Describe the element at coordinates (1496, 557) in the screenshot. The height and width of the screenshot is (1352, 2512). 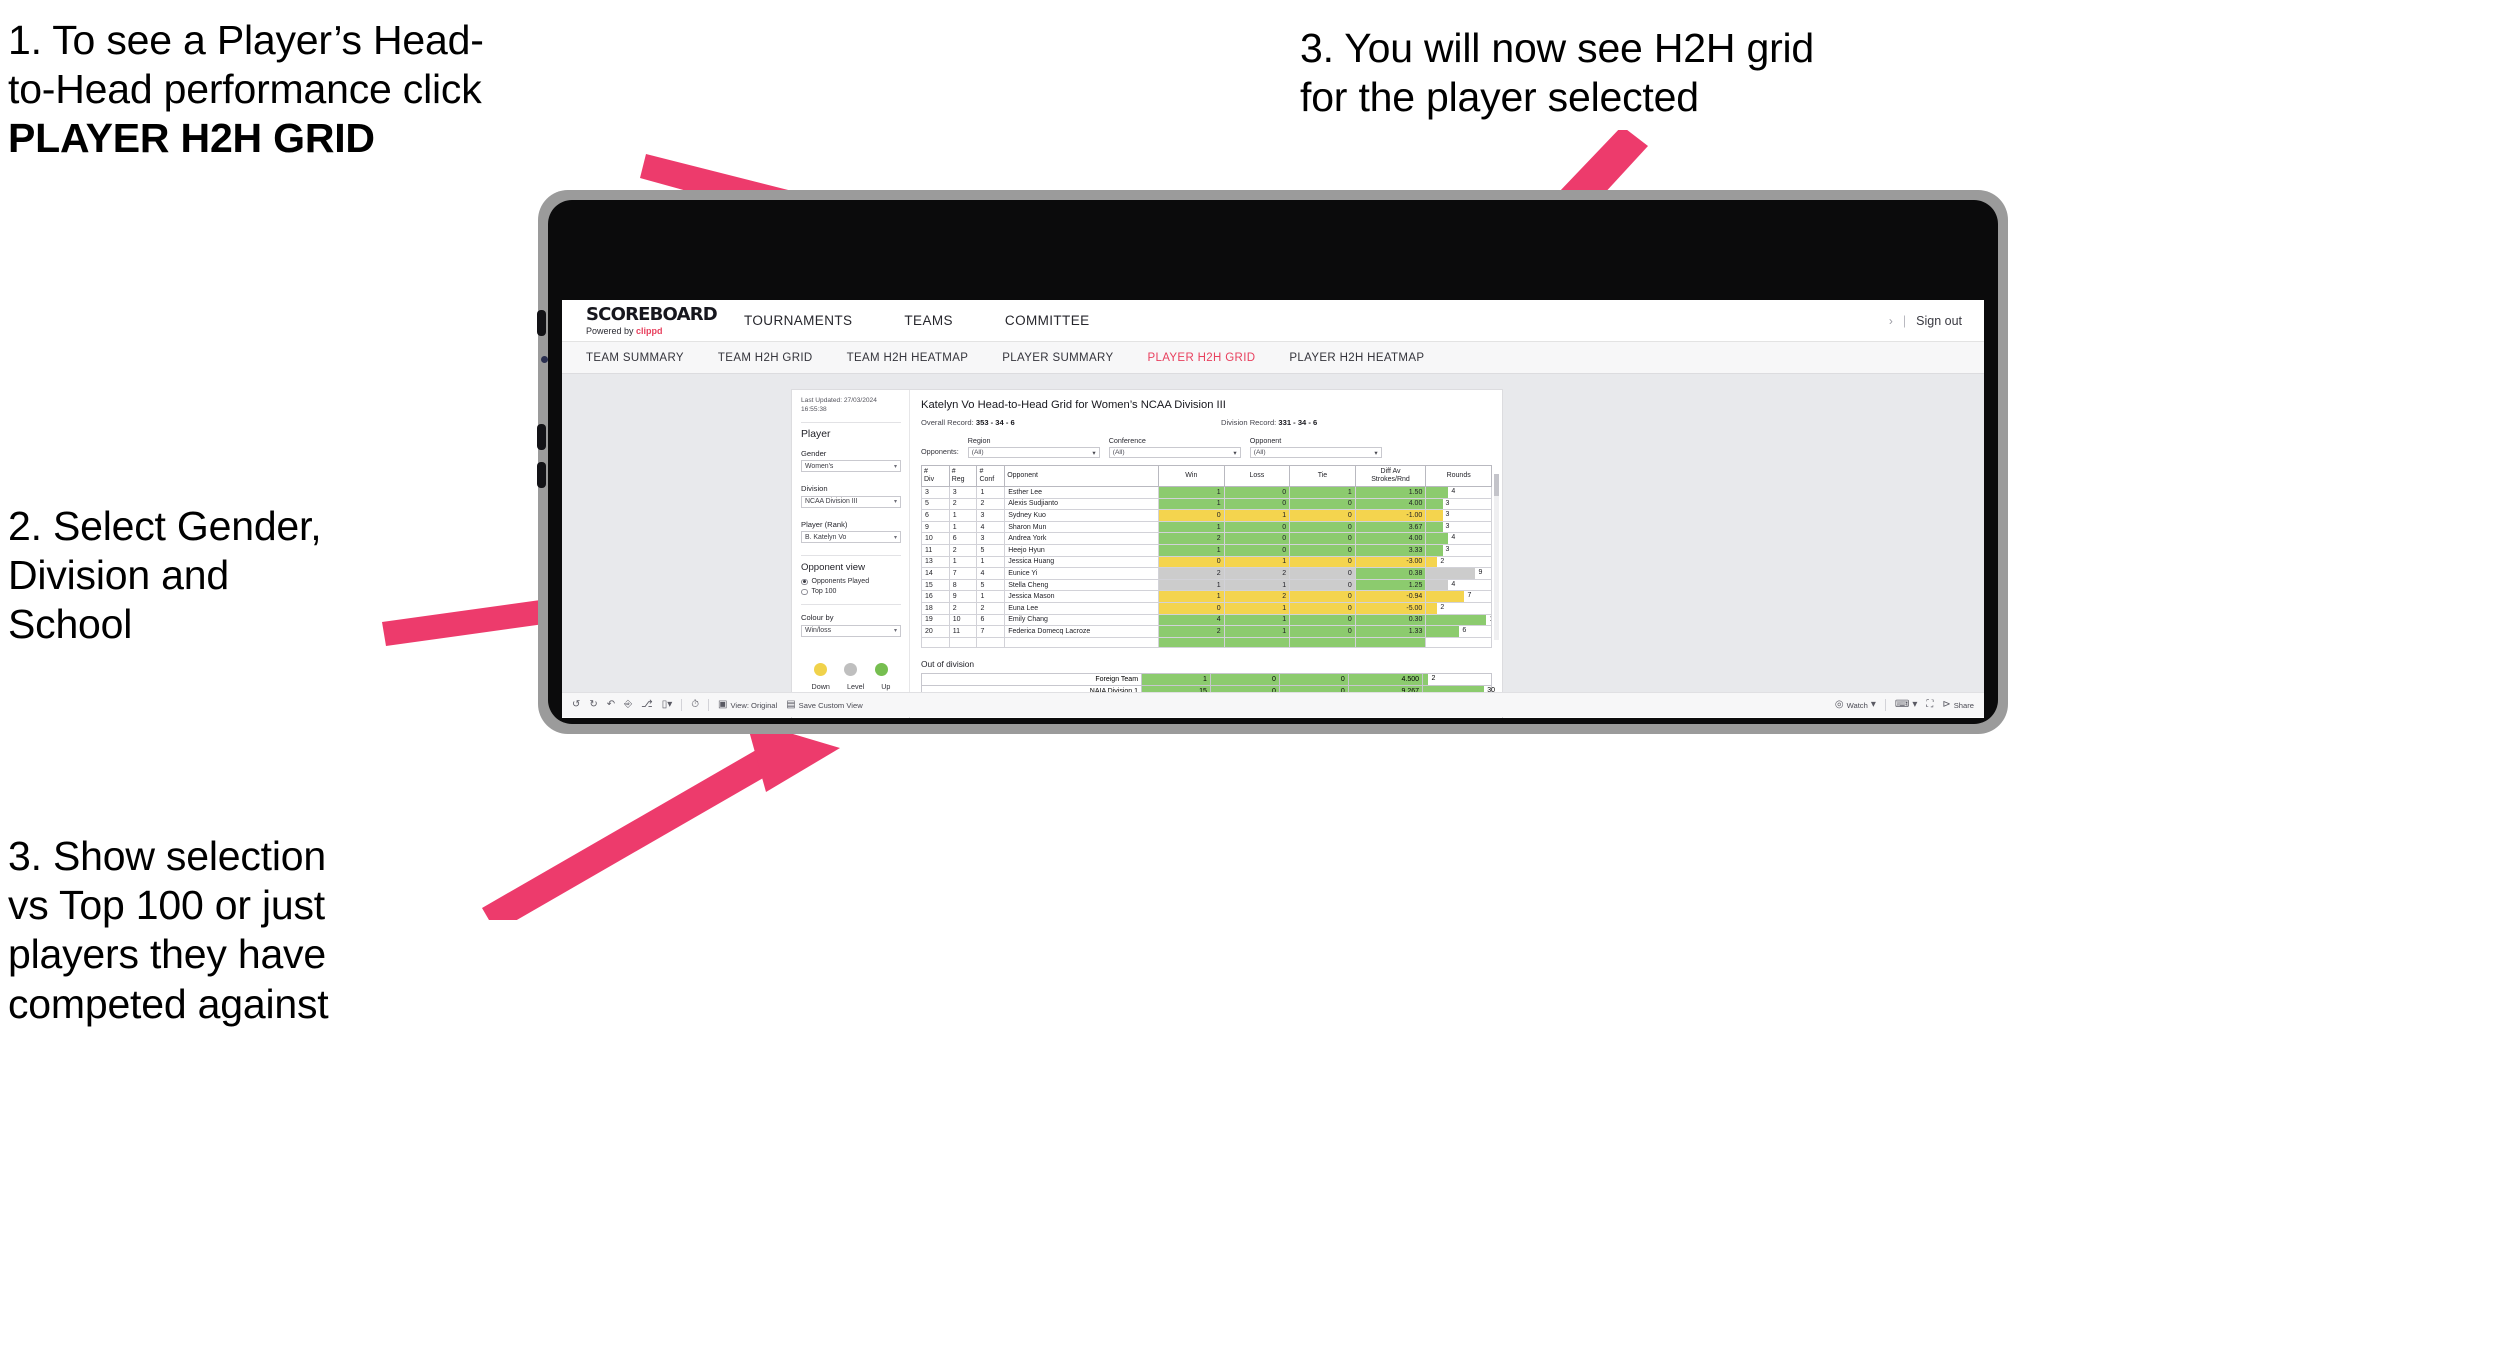
I see `grid-scrollbar` at that location.